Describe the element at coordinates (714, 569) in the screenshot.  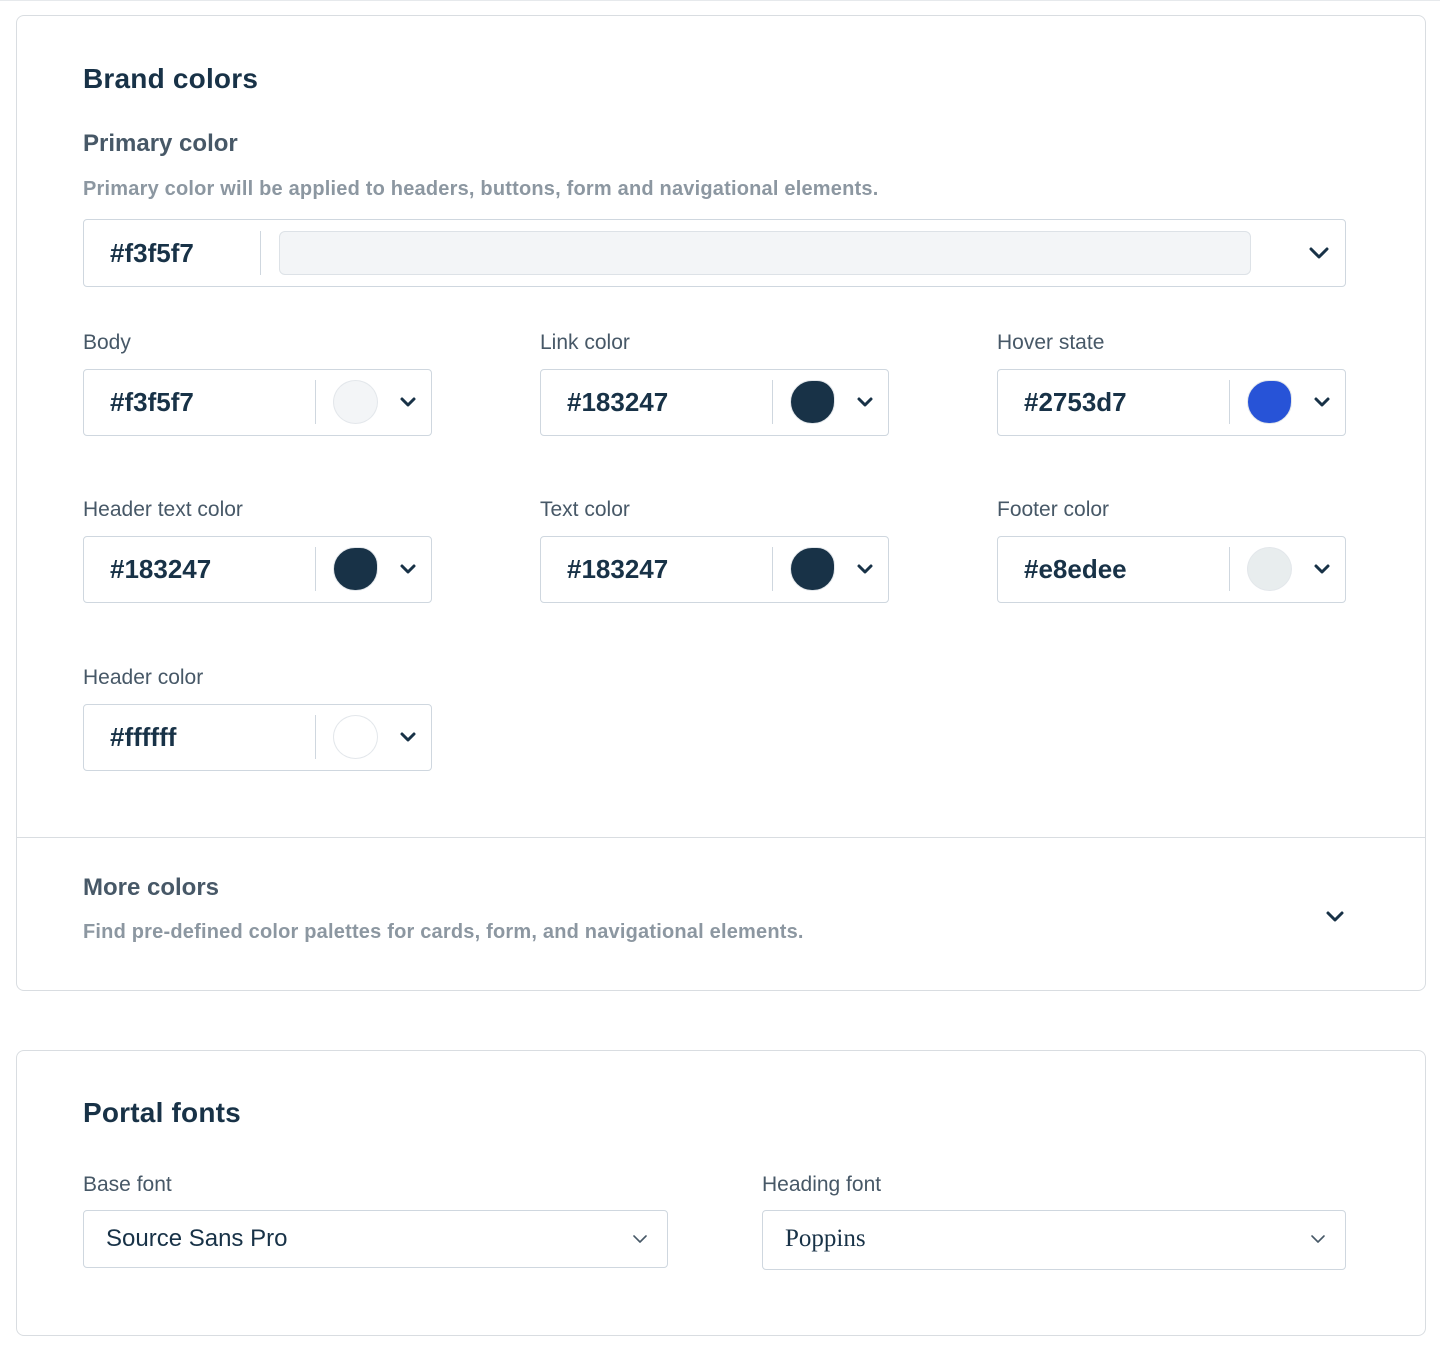
I see `text-color-picker: #183247` at that location.